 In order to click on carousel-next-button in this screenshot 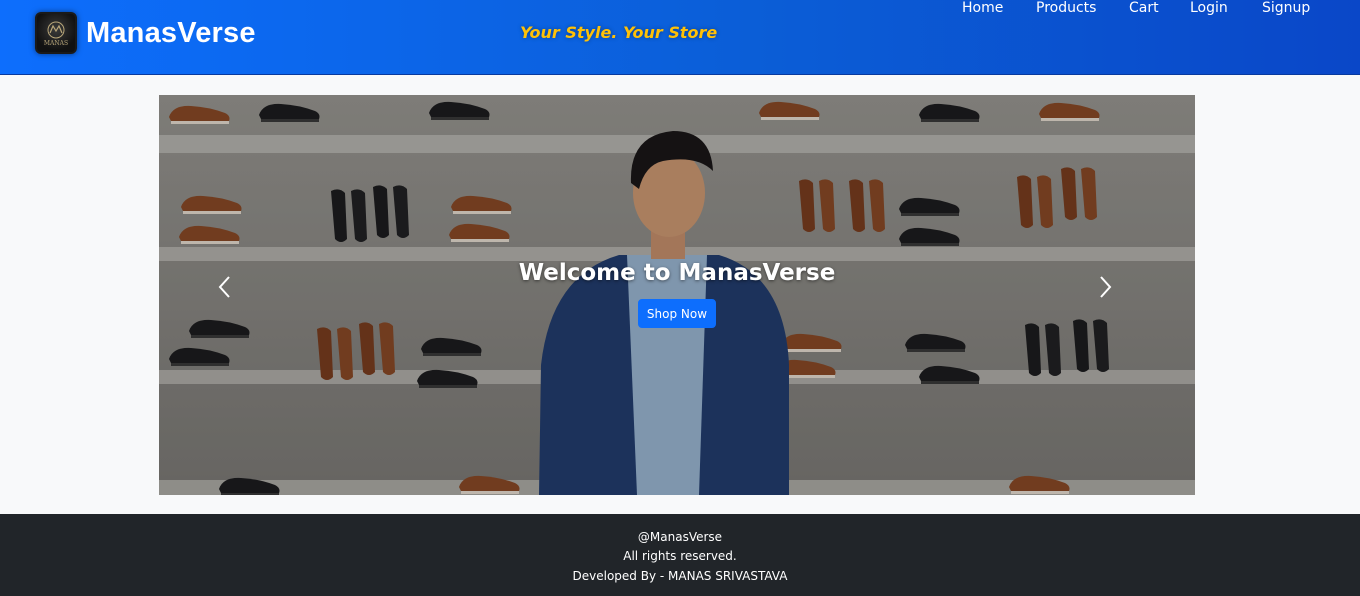, I will do `click(1117, 295)`.